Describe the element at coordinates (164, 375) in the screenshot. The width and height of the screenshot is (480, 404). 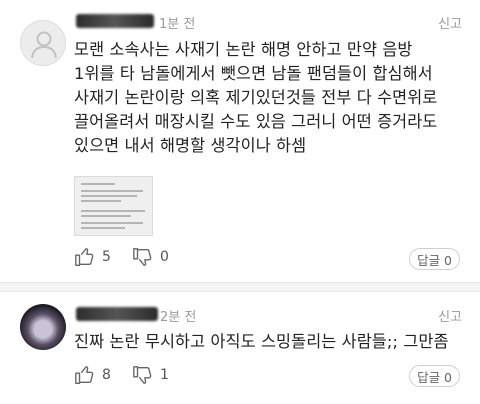
I see `dislike-count: 1` at that location.